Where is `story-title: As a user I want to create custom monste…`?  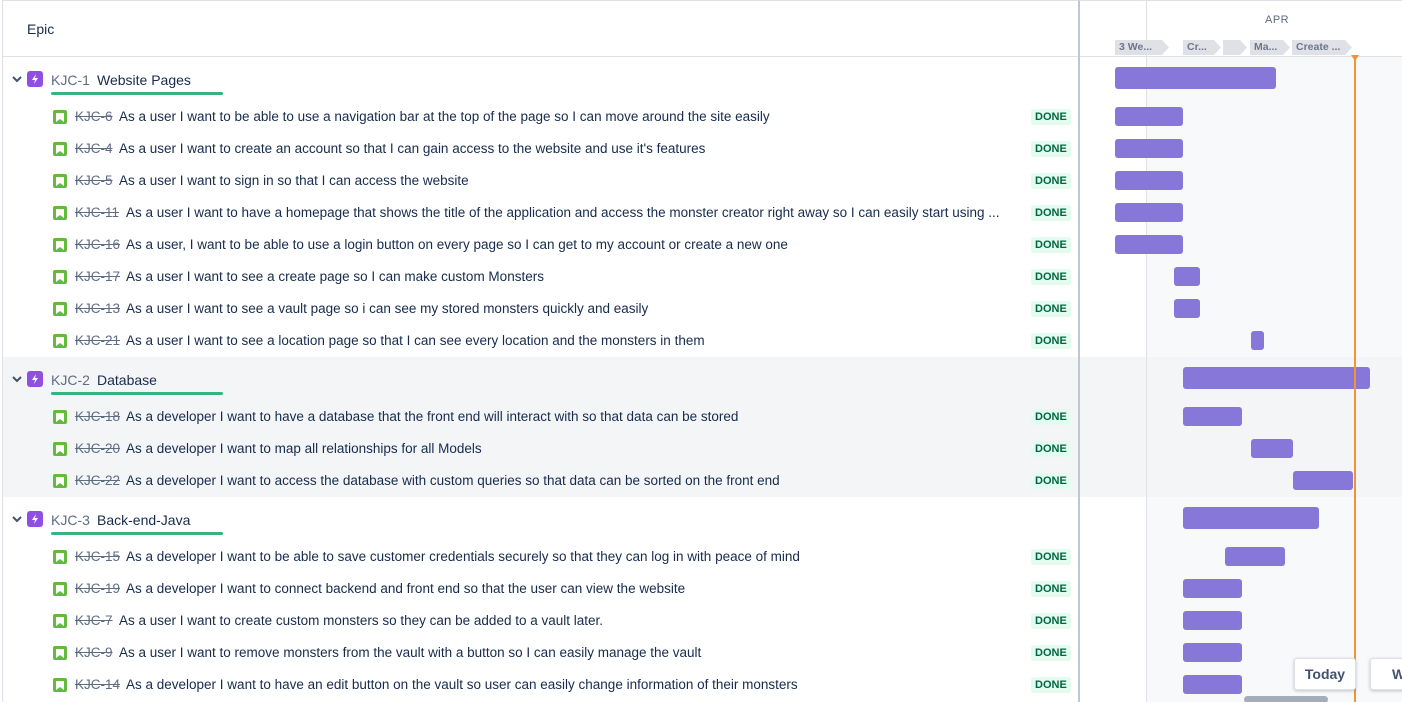 story-title: As a user I want to create custom monste… is located at coordinates (571, 620).